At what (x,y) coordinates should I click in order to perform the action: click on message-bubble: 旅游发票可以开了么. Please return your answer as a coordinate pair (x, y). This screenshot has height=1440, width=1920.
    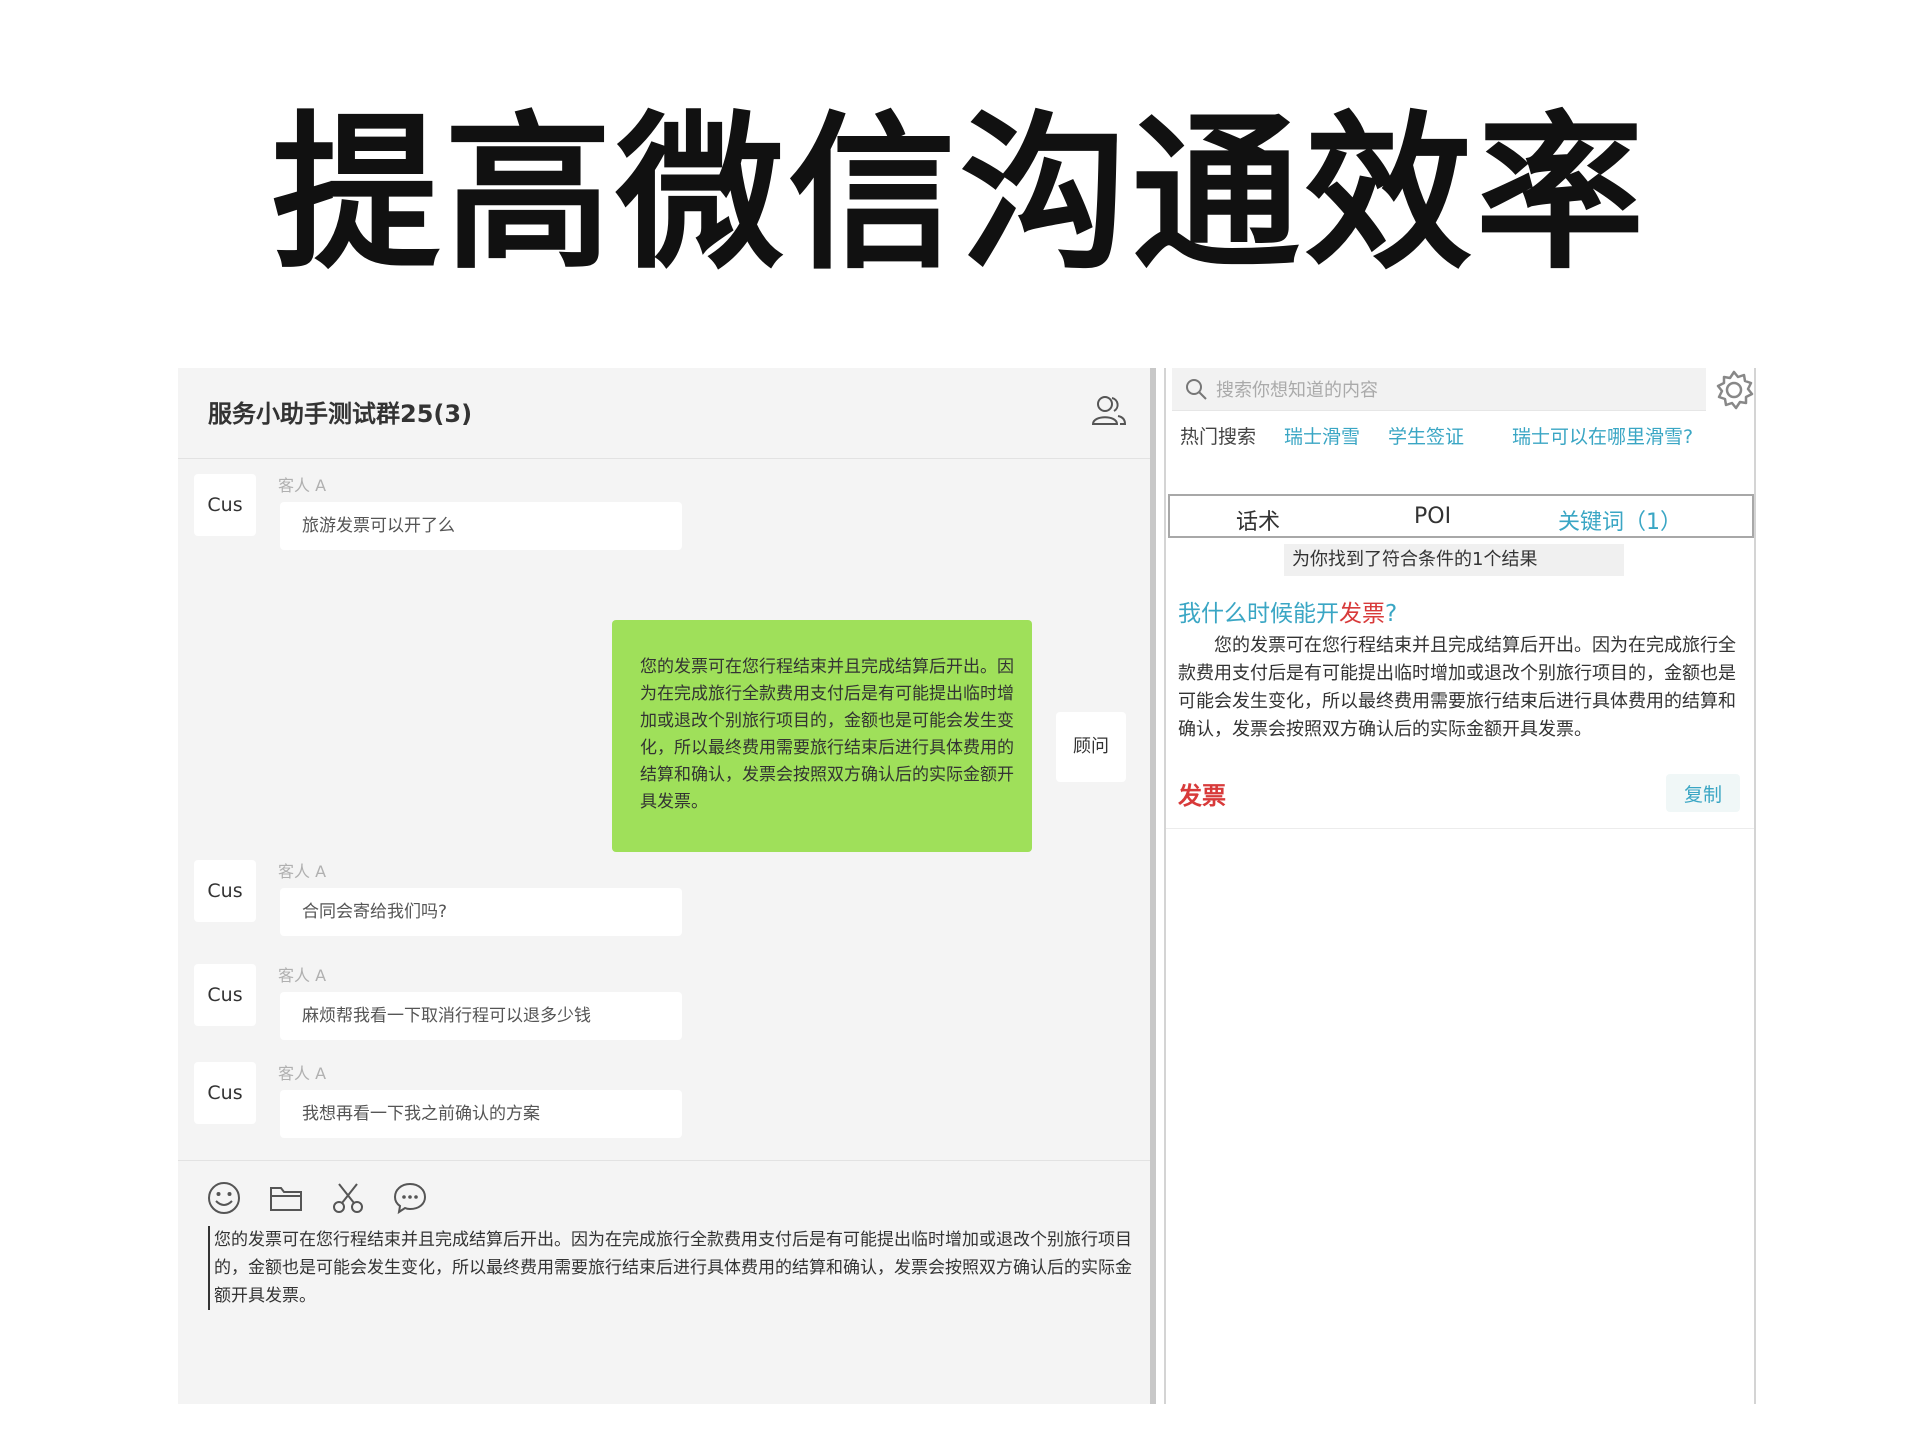
    Looking at the image, I should click on (481, 526).